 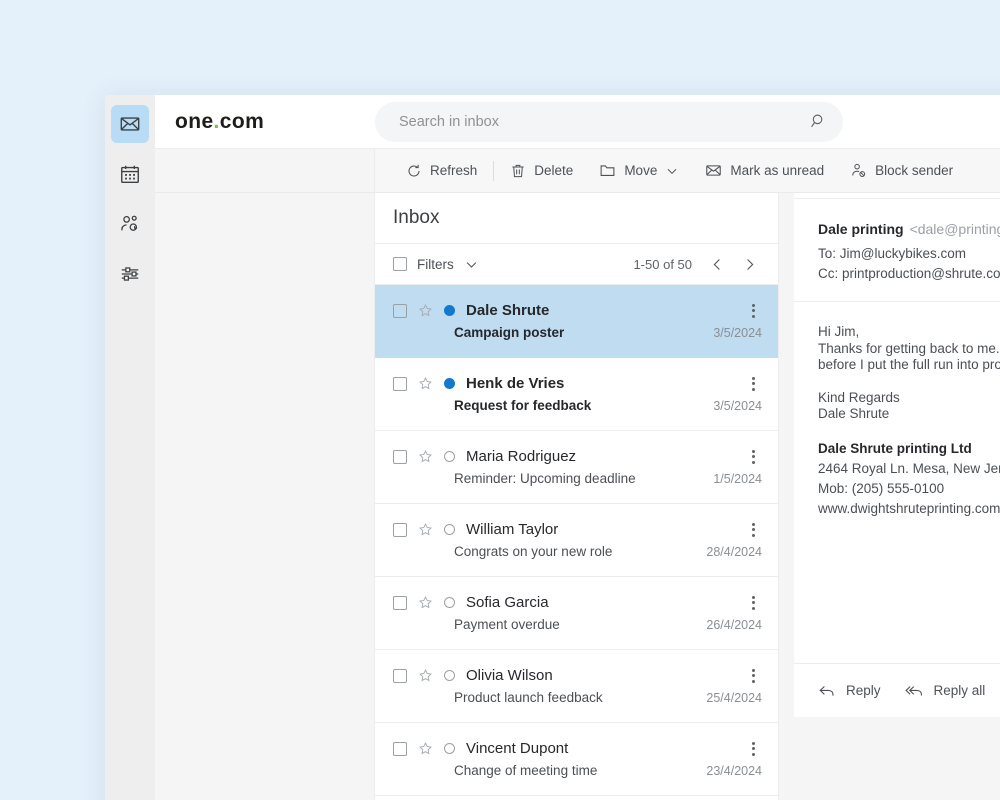 I want to click on from-address: <dale@printing.com>, so click(x=954, y=229).